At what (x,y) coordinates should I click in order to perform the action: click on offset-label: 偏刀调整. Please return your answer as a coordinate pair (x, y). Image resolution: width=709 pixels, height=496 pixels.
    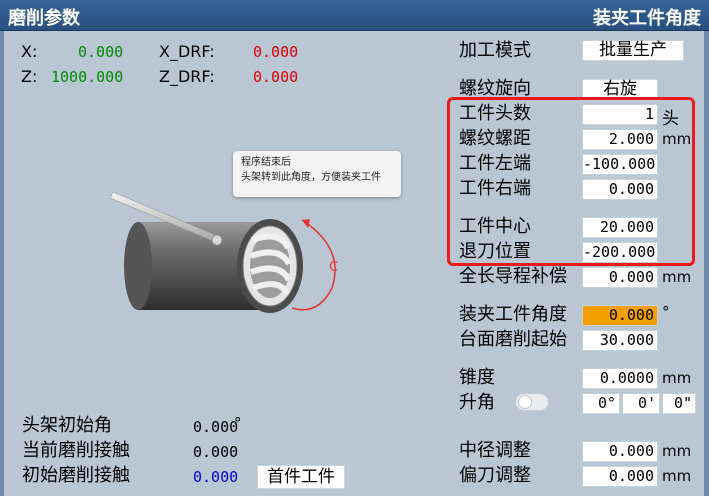
    Looking at the image, I should click on (495, 475).